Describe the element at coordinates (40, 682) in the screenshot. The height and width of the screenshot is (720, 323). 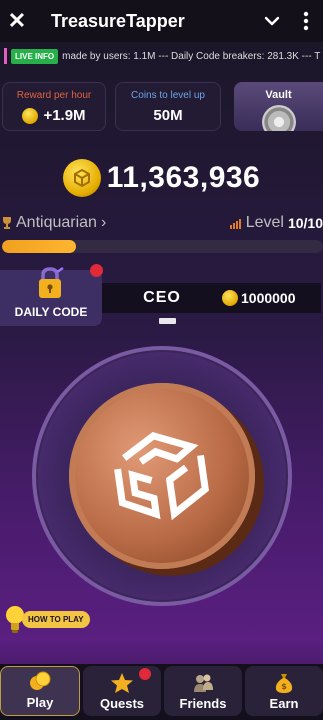
I see `coins-icon` at that location.